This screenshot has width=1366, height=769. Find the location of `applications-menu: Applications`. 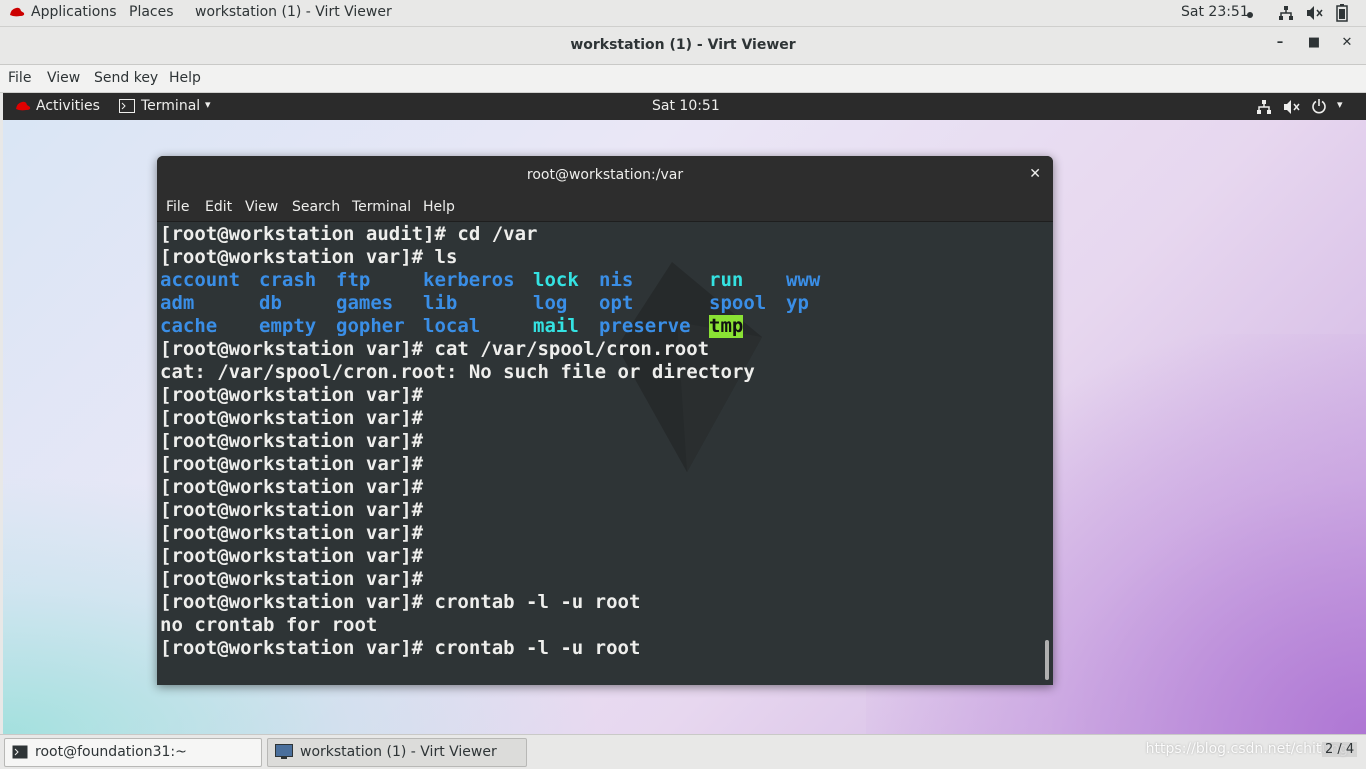

applications-menu: Applications is located at coordinates (74, 12).